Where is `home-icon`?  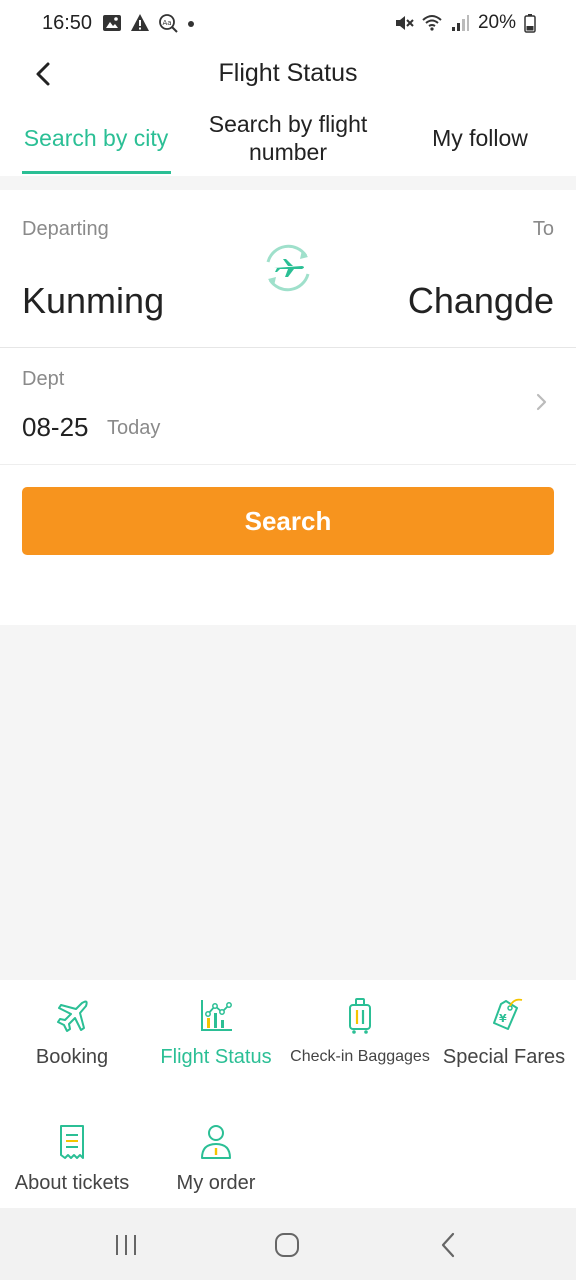
home-icon is located at coordinates (287, 1245).